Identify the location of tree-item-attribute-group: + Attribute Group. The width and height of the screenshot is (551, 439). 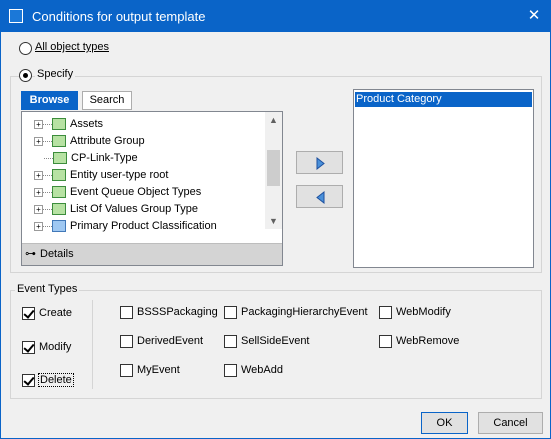
(89, 143).